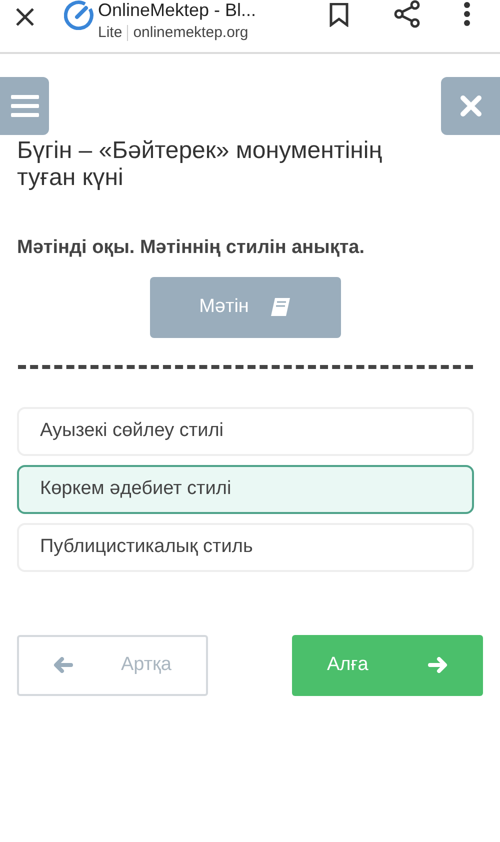 The width and height of the screenshot is (500, 842). What do you see at coordinates (438, 665) in the screenshot?
I see `right-arrow-icon` at bounding box center [438, 665].